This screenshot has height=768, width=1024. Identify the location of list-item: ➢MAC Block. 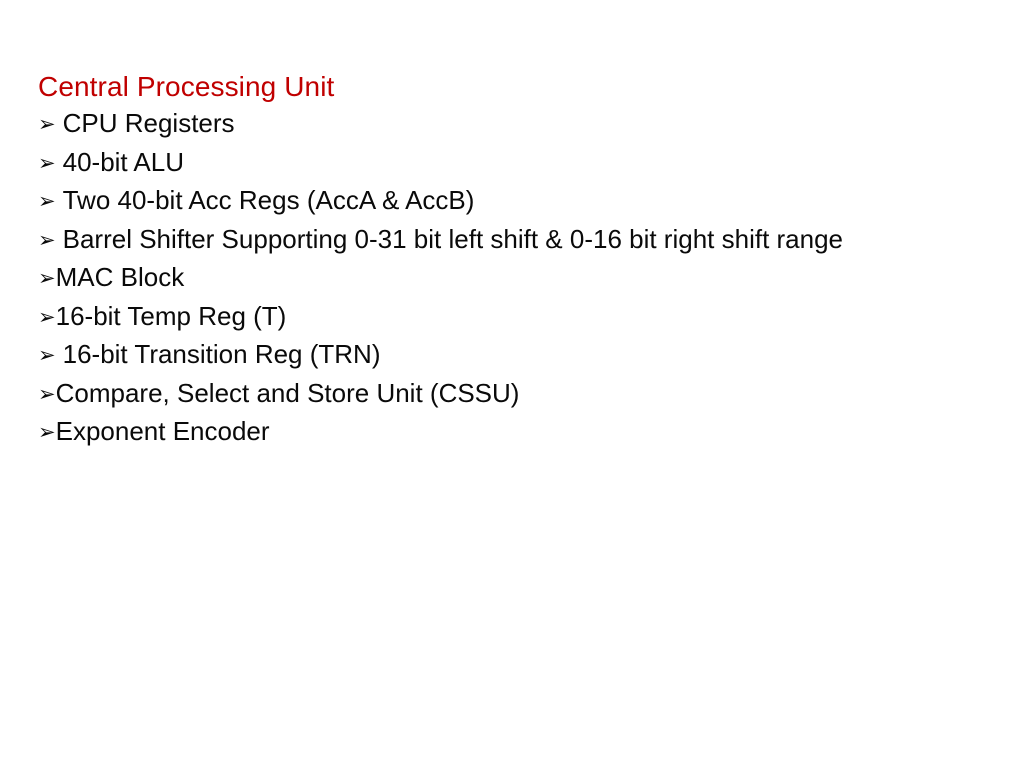
(518, 278).